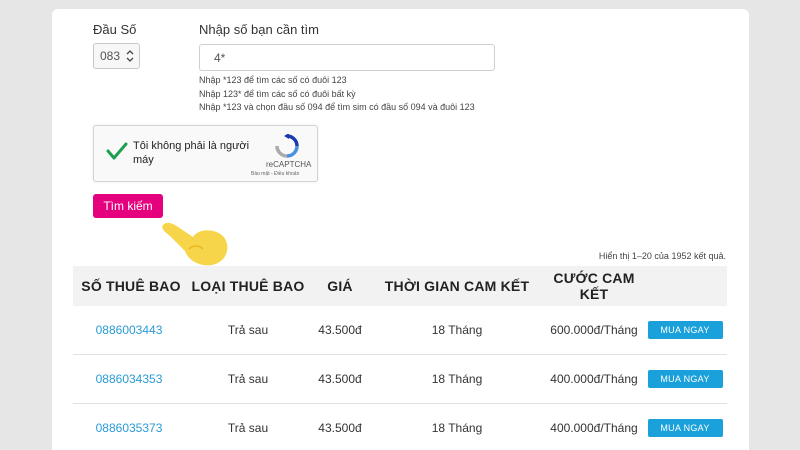 This screenshot has width=800, height=450. I want to click on search-input, so click(347, 57).